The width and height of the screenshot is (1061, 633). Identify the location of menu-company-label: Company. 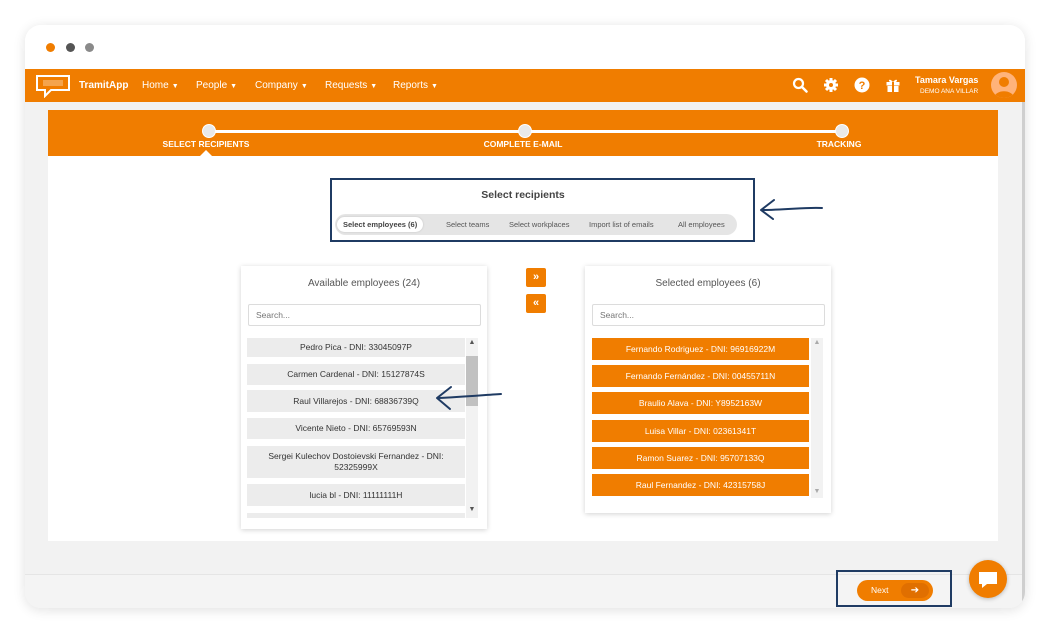
(276, 85).